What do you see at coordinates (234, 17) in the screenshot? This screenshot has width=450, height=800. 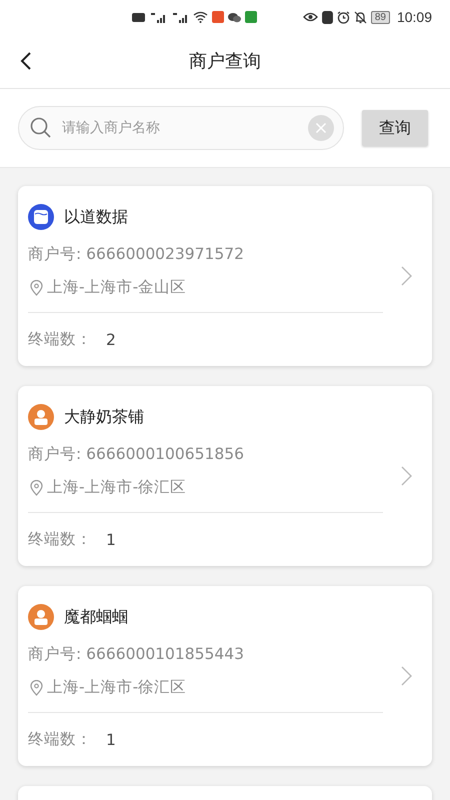 I see `chat-icon` at bounding box center [234, 17].